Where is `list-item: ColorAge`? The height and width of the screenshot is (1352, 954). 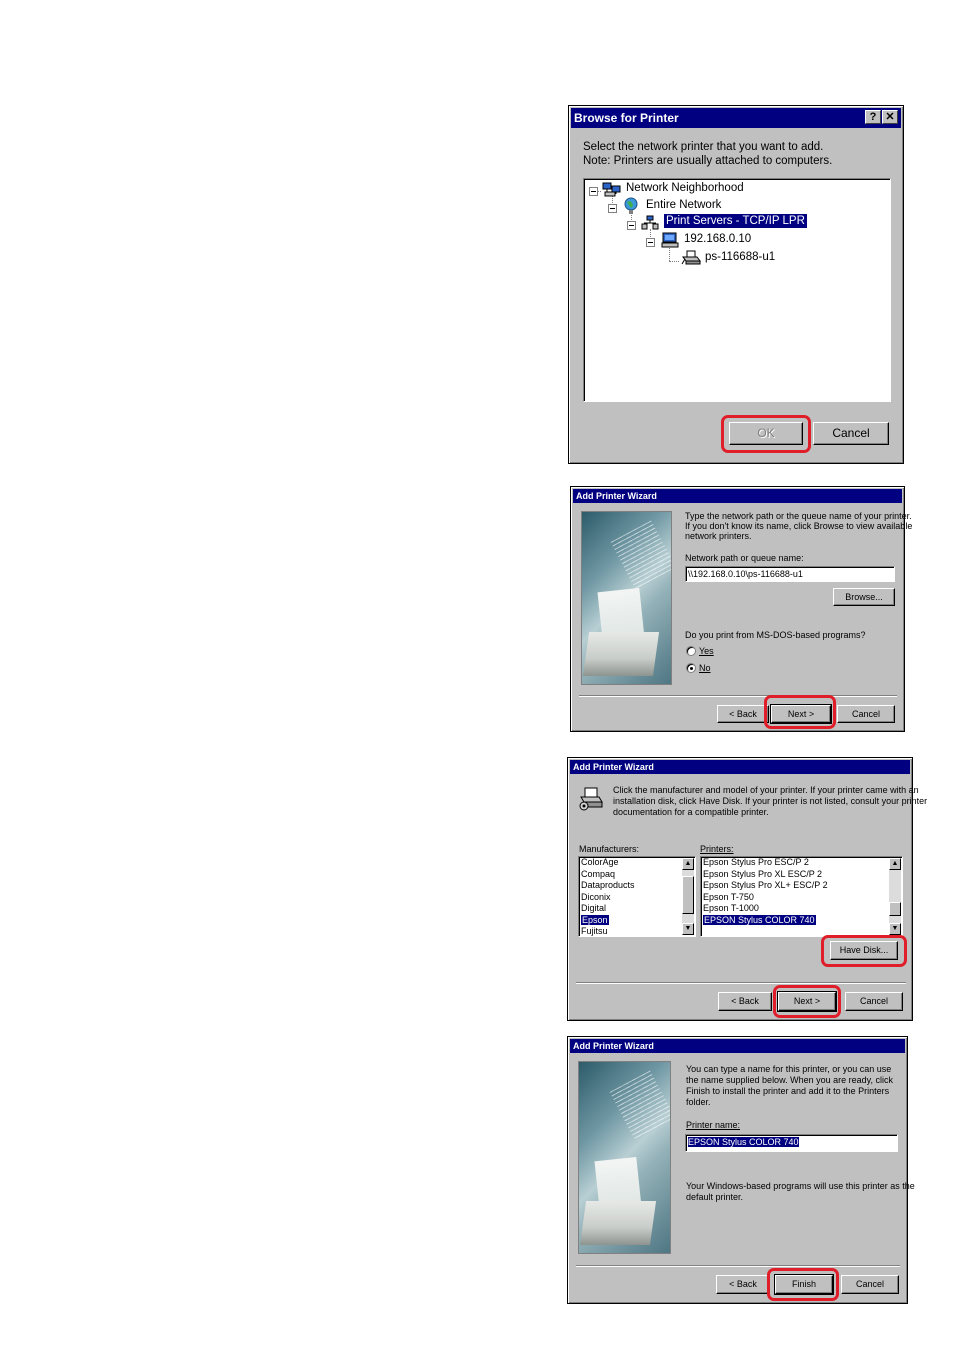 list-item: ColorAge is located at coordinates (637, 863).